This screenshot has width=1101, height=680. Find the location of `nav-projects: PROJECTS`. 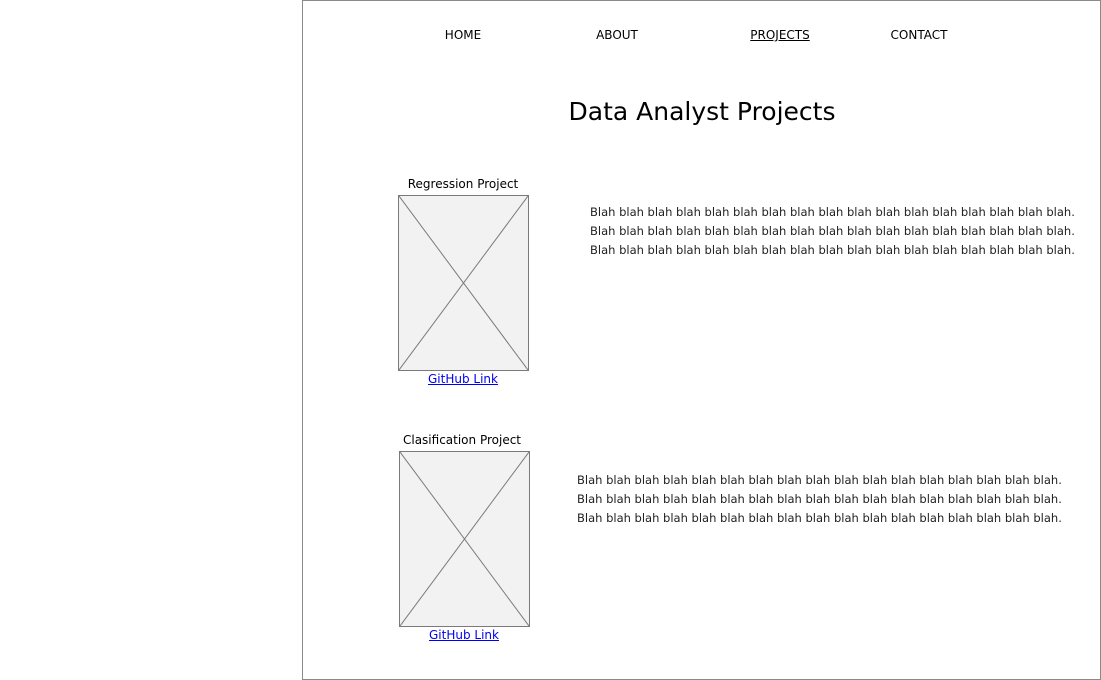

nav-projects: PROJECTS is located at coordinates (779, 35).